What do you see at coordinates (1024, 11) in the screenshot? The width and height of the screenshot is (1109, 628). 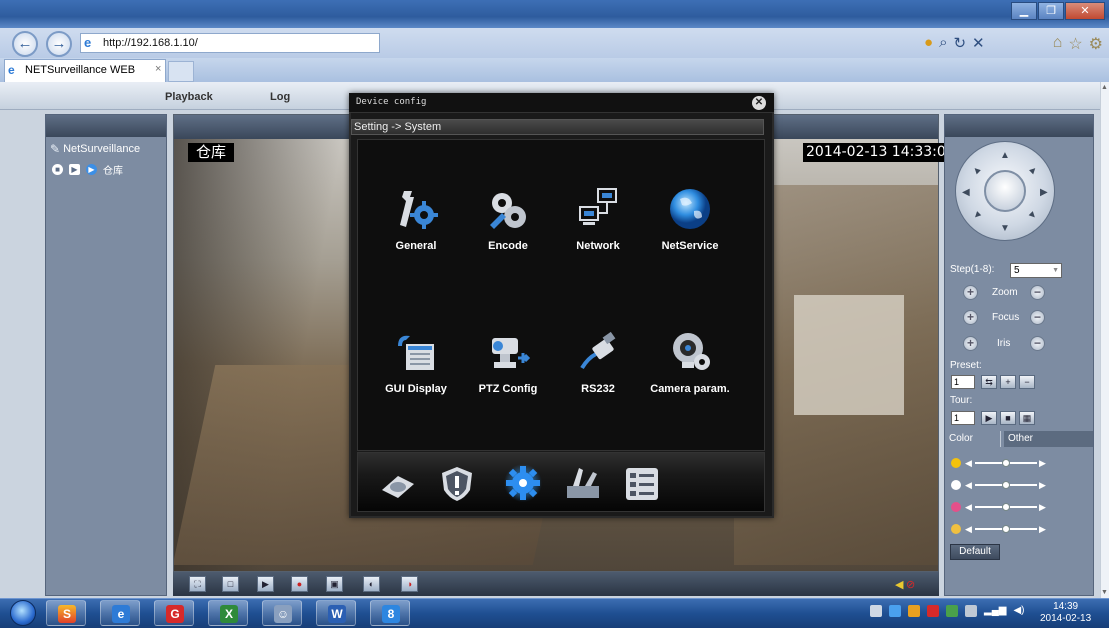 I see `minimize-button: ▁` at bounding box center [1024, 11].